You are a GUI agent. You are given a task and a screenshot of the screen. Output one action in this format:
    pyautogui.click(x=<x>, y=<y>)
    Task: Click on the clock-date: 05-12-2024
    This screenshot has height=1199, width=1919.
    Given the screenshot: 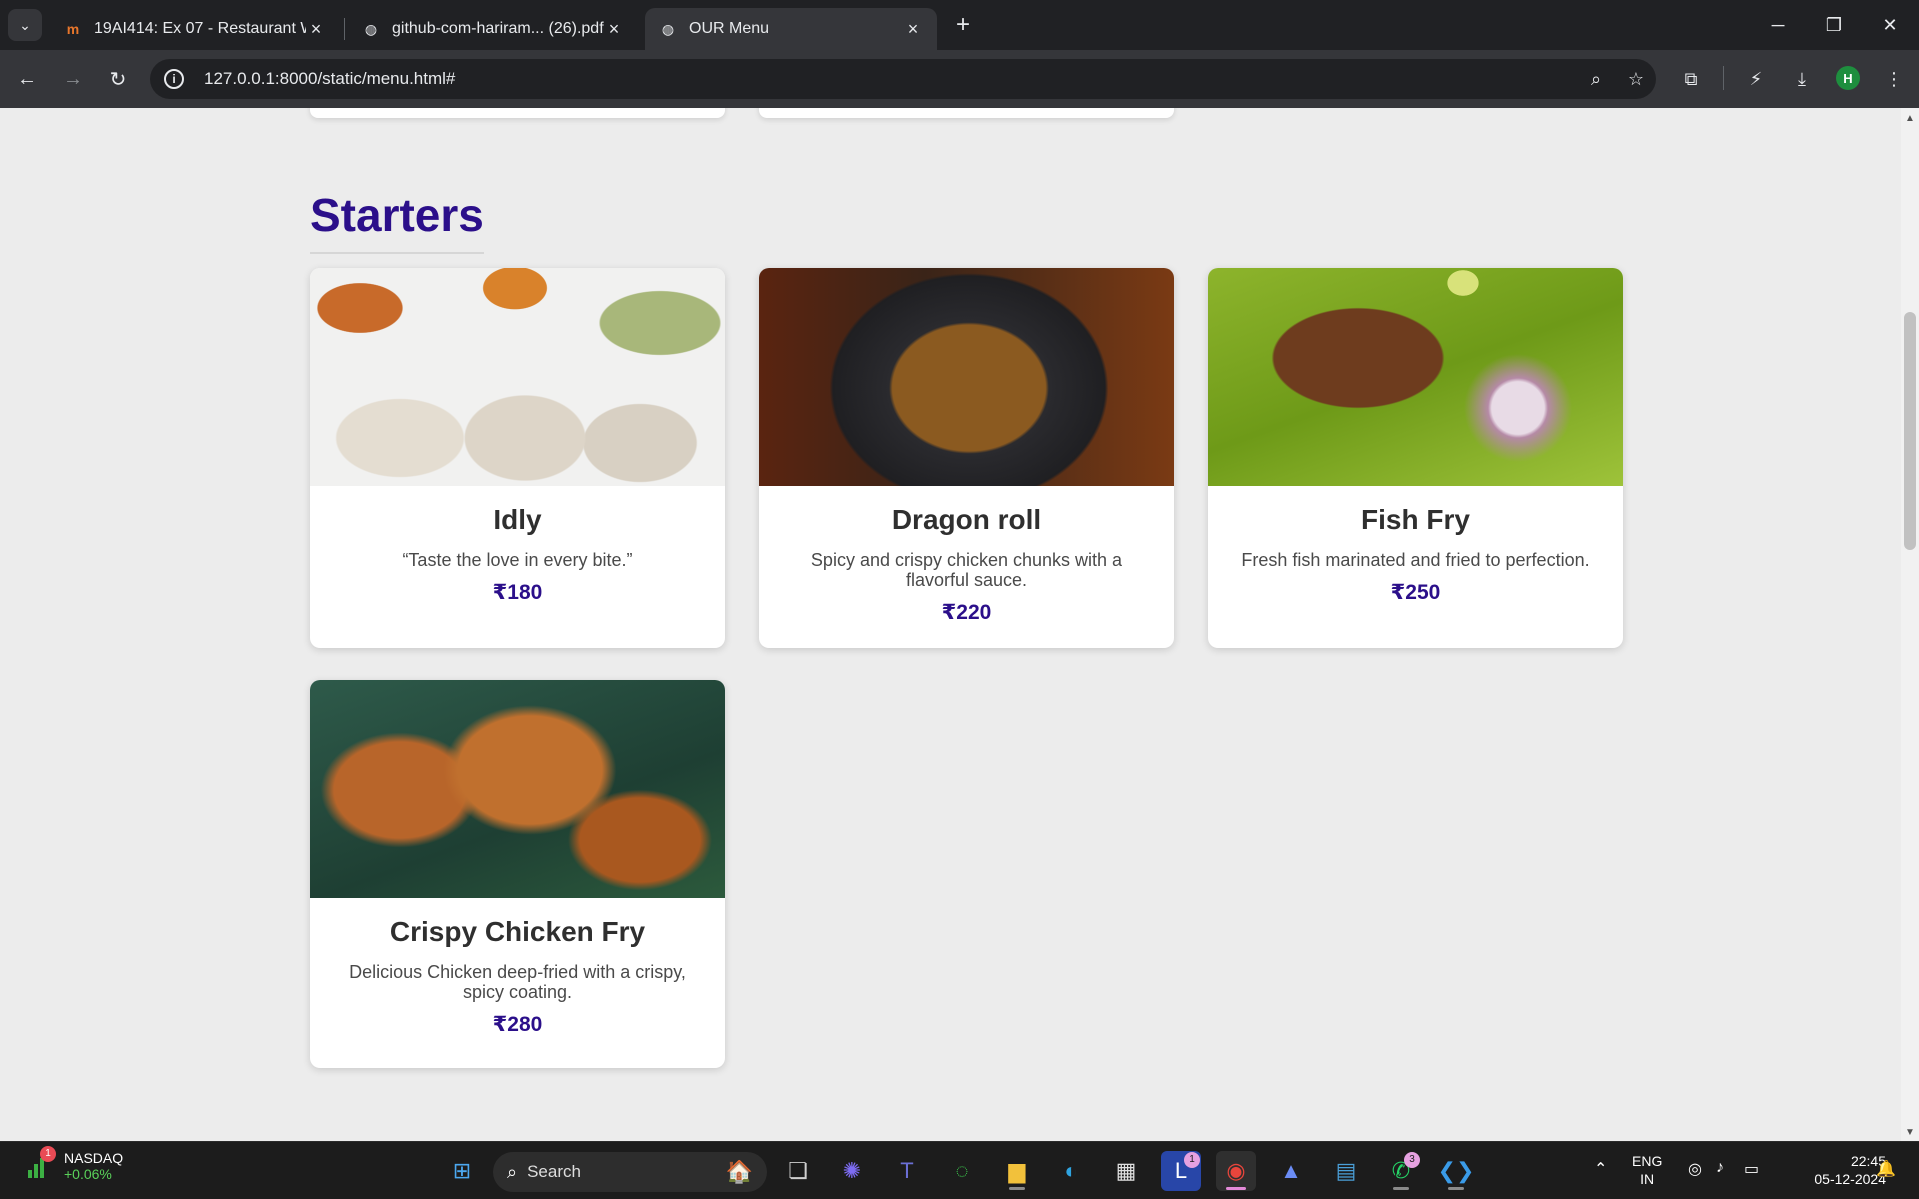 What is the action you would take?
    pyautogui.click(x=1850, y=1179)
    